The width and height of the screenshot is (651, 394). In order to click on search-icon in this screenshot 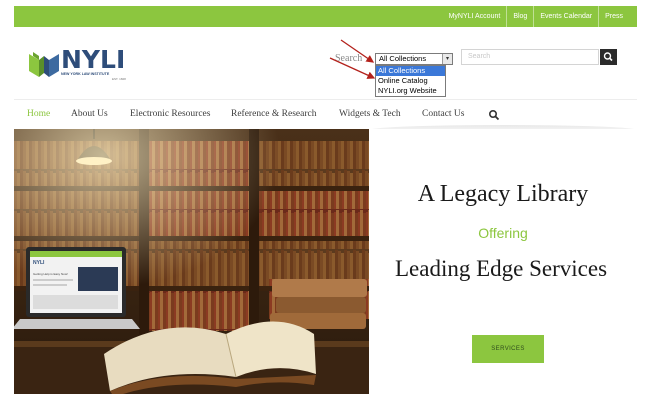, I will do `click(608, 57)`.